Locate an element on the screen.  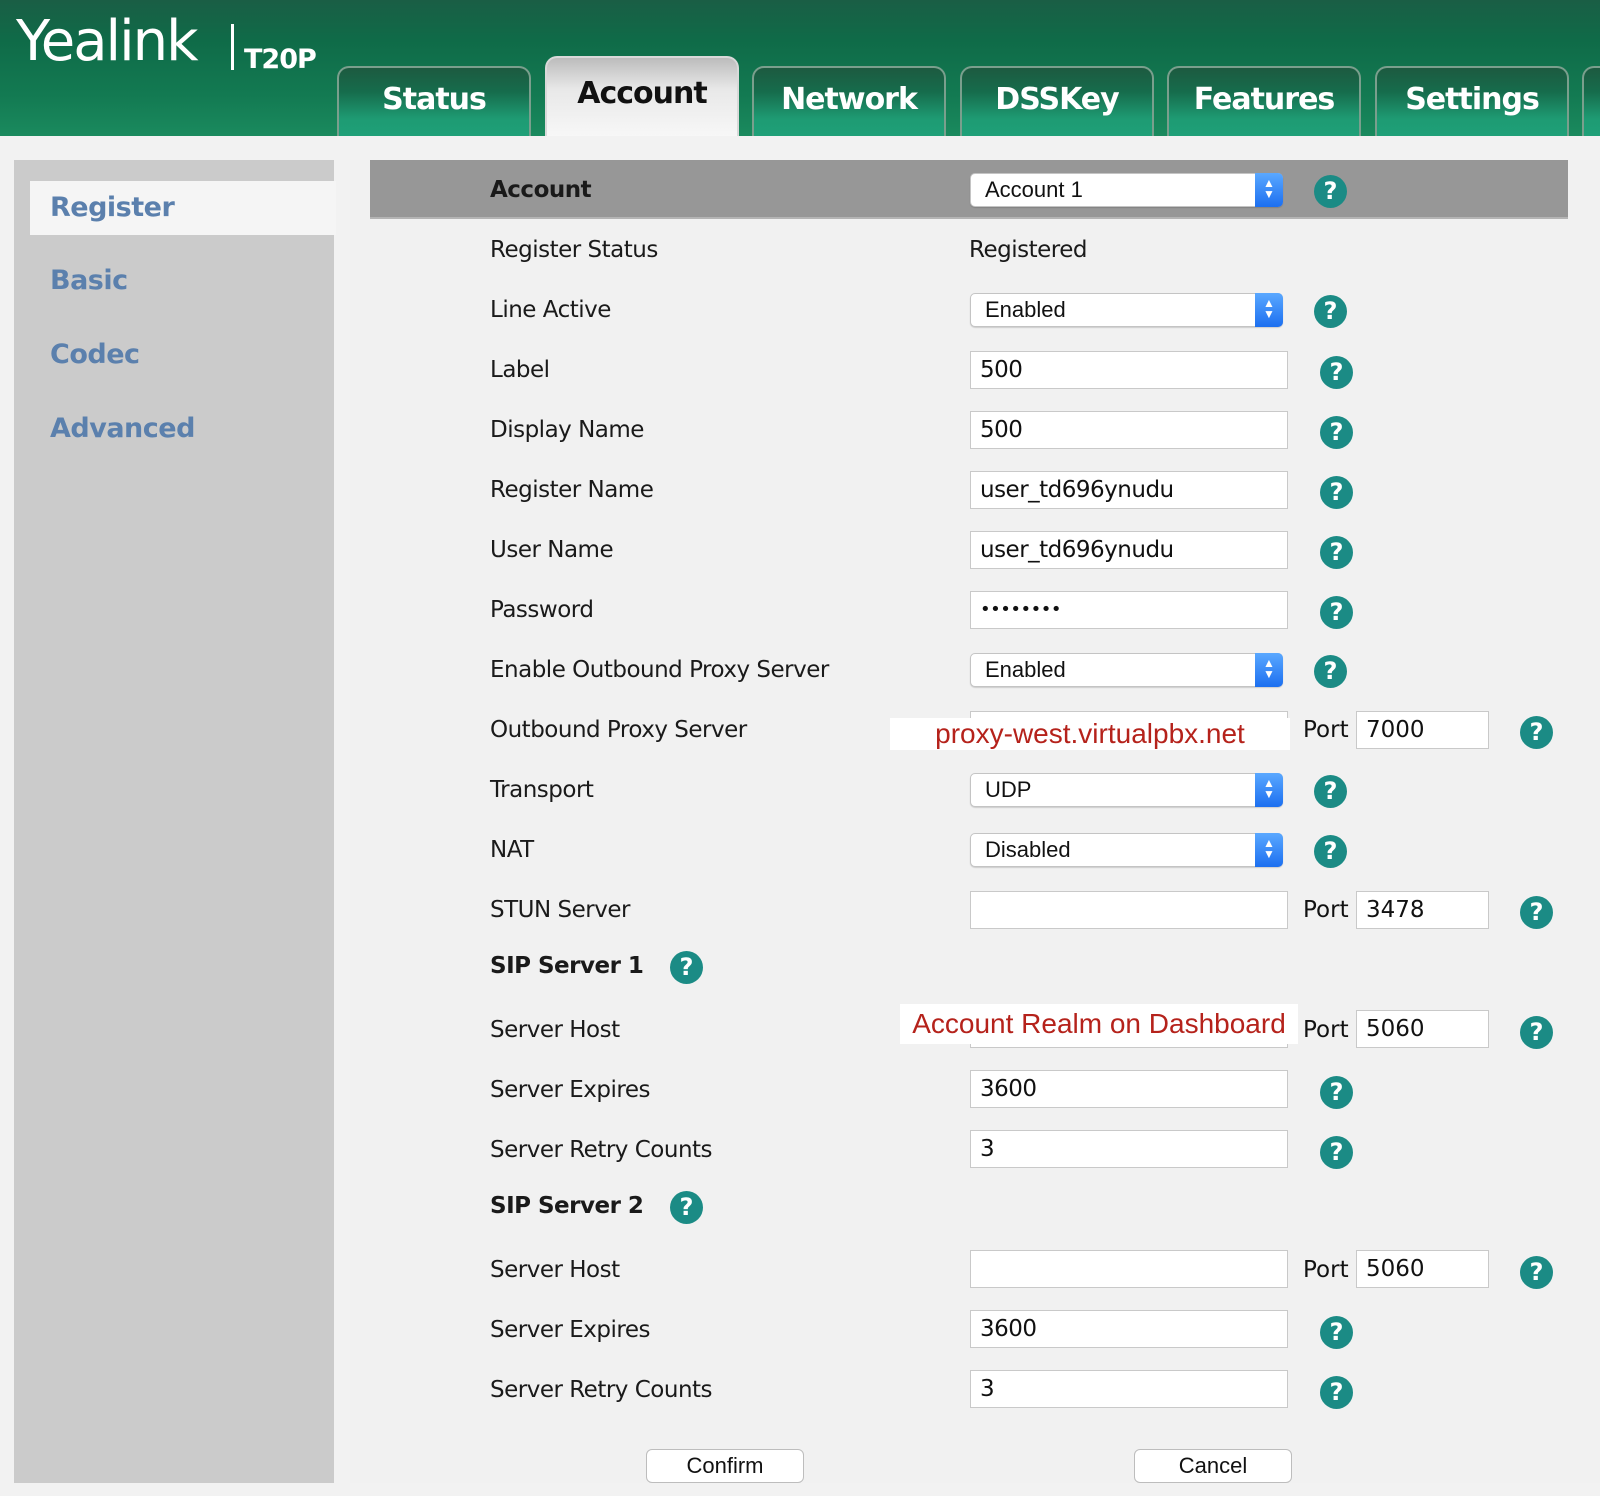
sip-server-1-heading: SIP Server 1 is located at coordinates (567, 966).